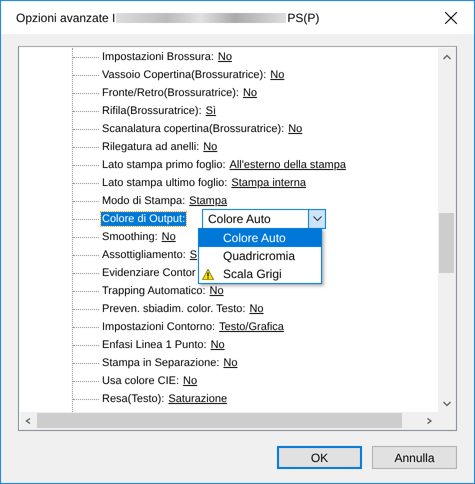 The height and width of the screenshot is (484, 475). What do you see at coordinates (66, 17) in the screenshot?
I see `window-title: Opzioni avanzate I` at bounding box center [66, 17].